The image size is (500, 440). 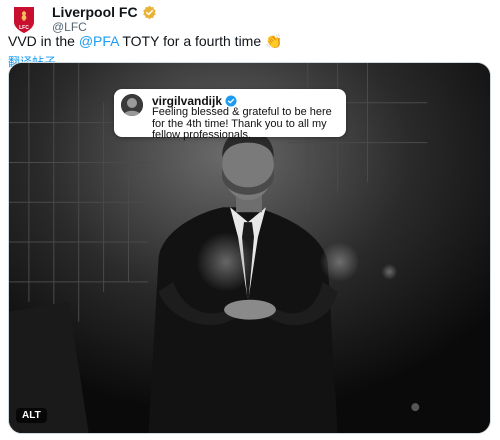 I want to click on tweet-header: LFC Liverpool FC @LFC, so click(x=248, y=19).